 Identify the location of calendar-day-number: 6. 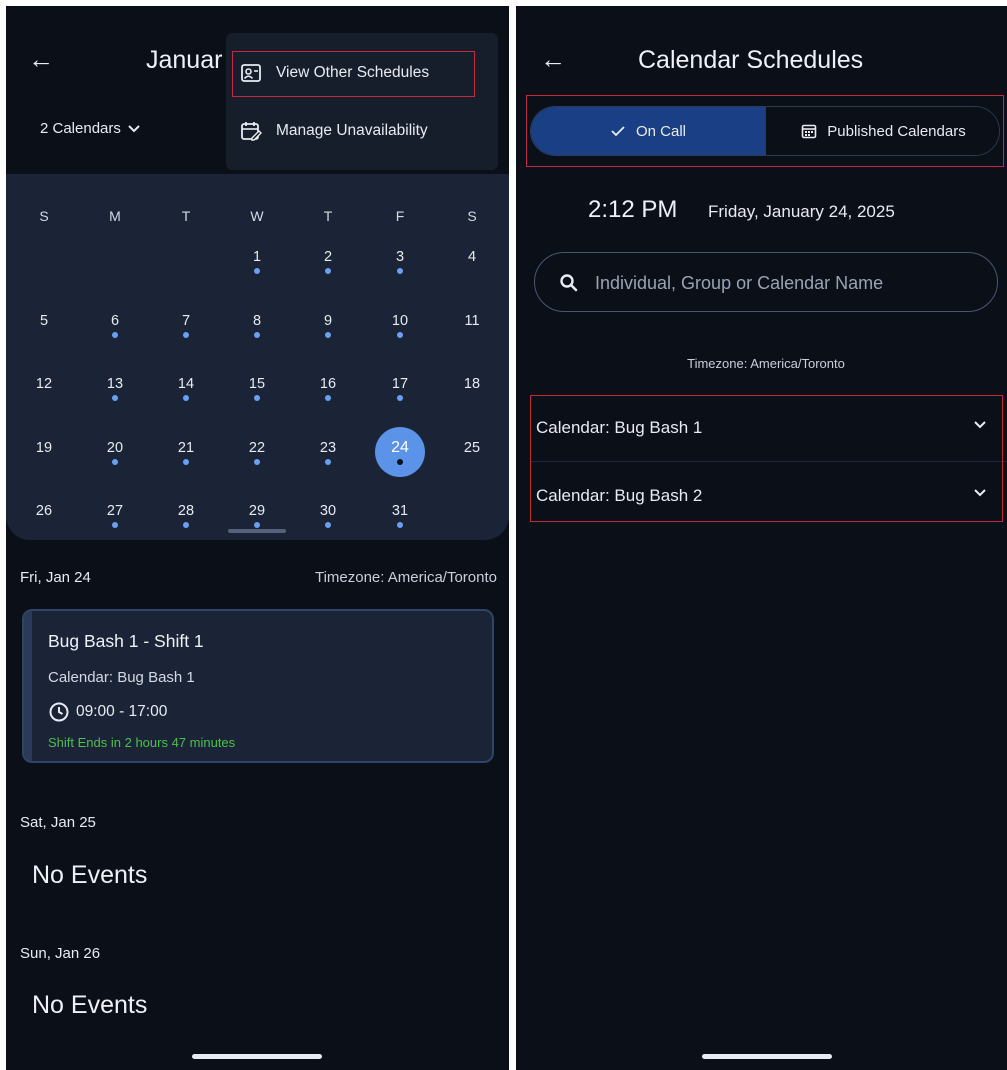
(115, 320).